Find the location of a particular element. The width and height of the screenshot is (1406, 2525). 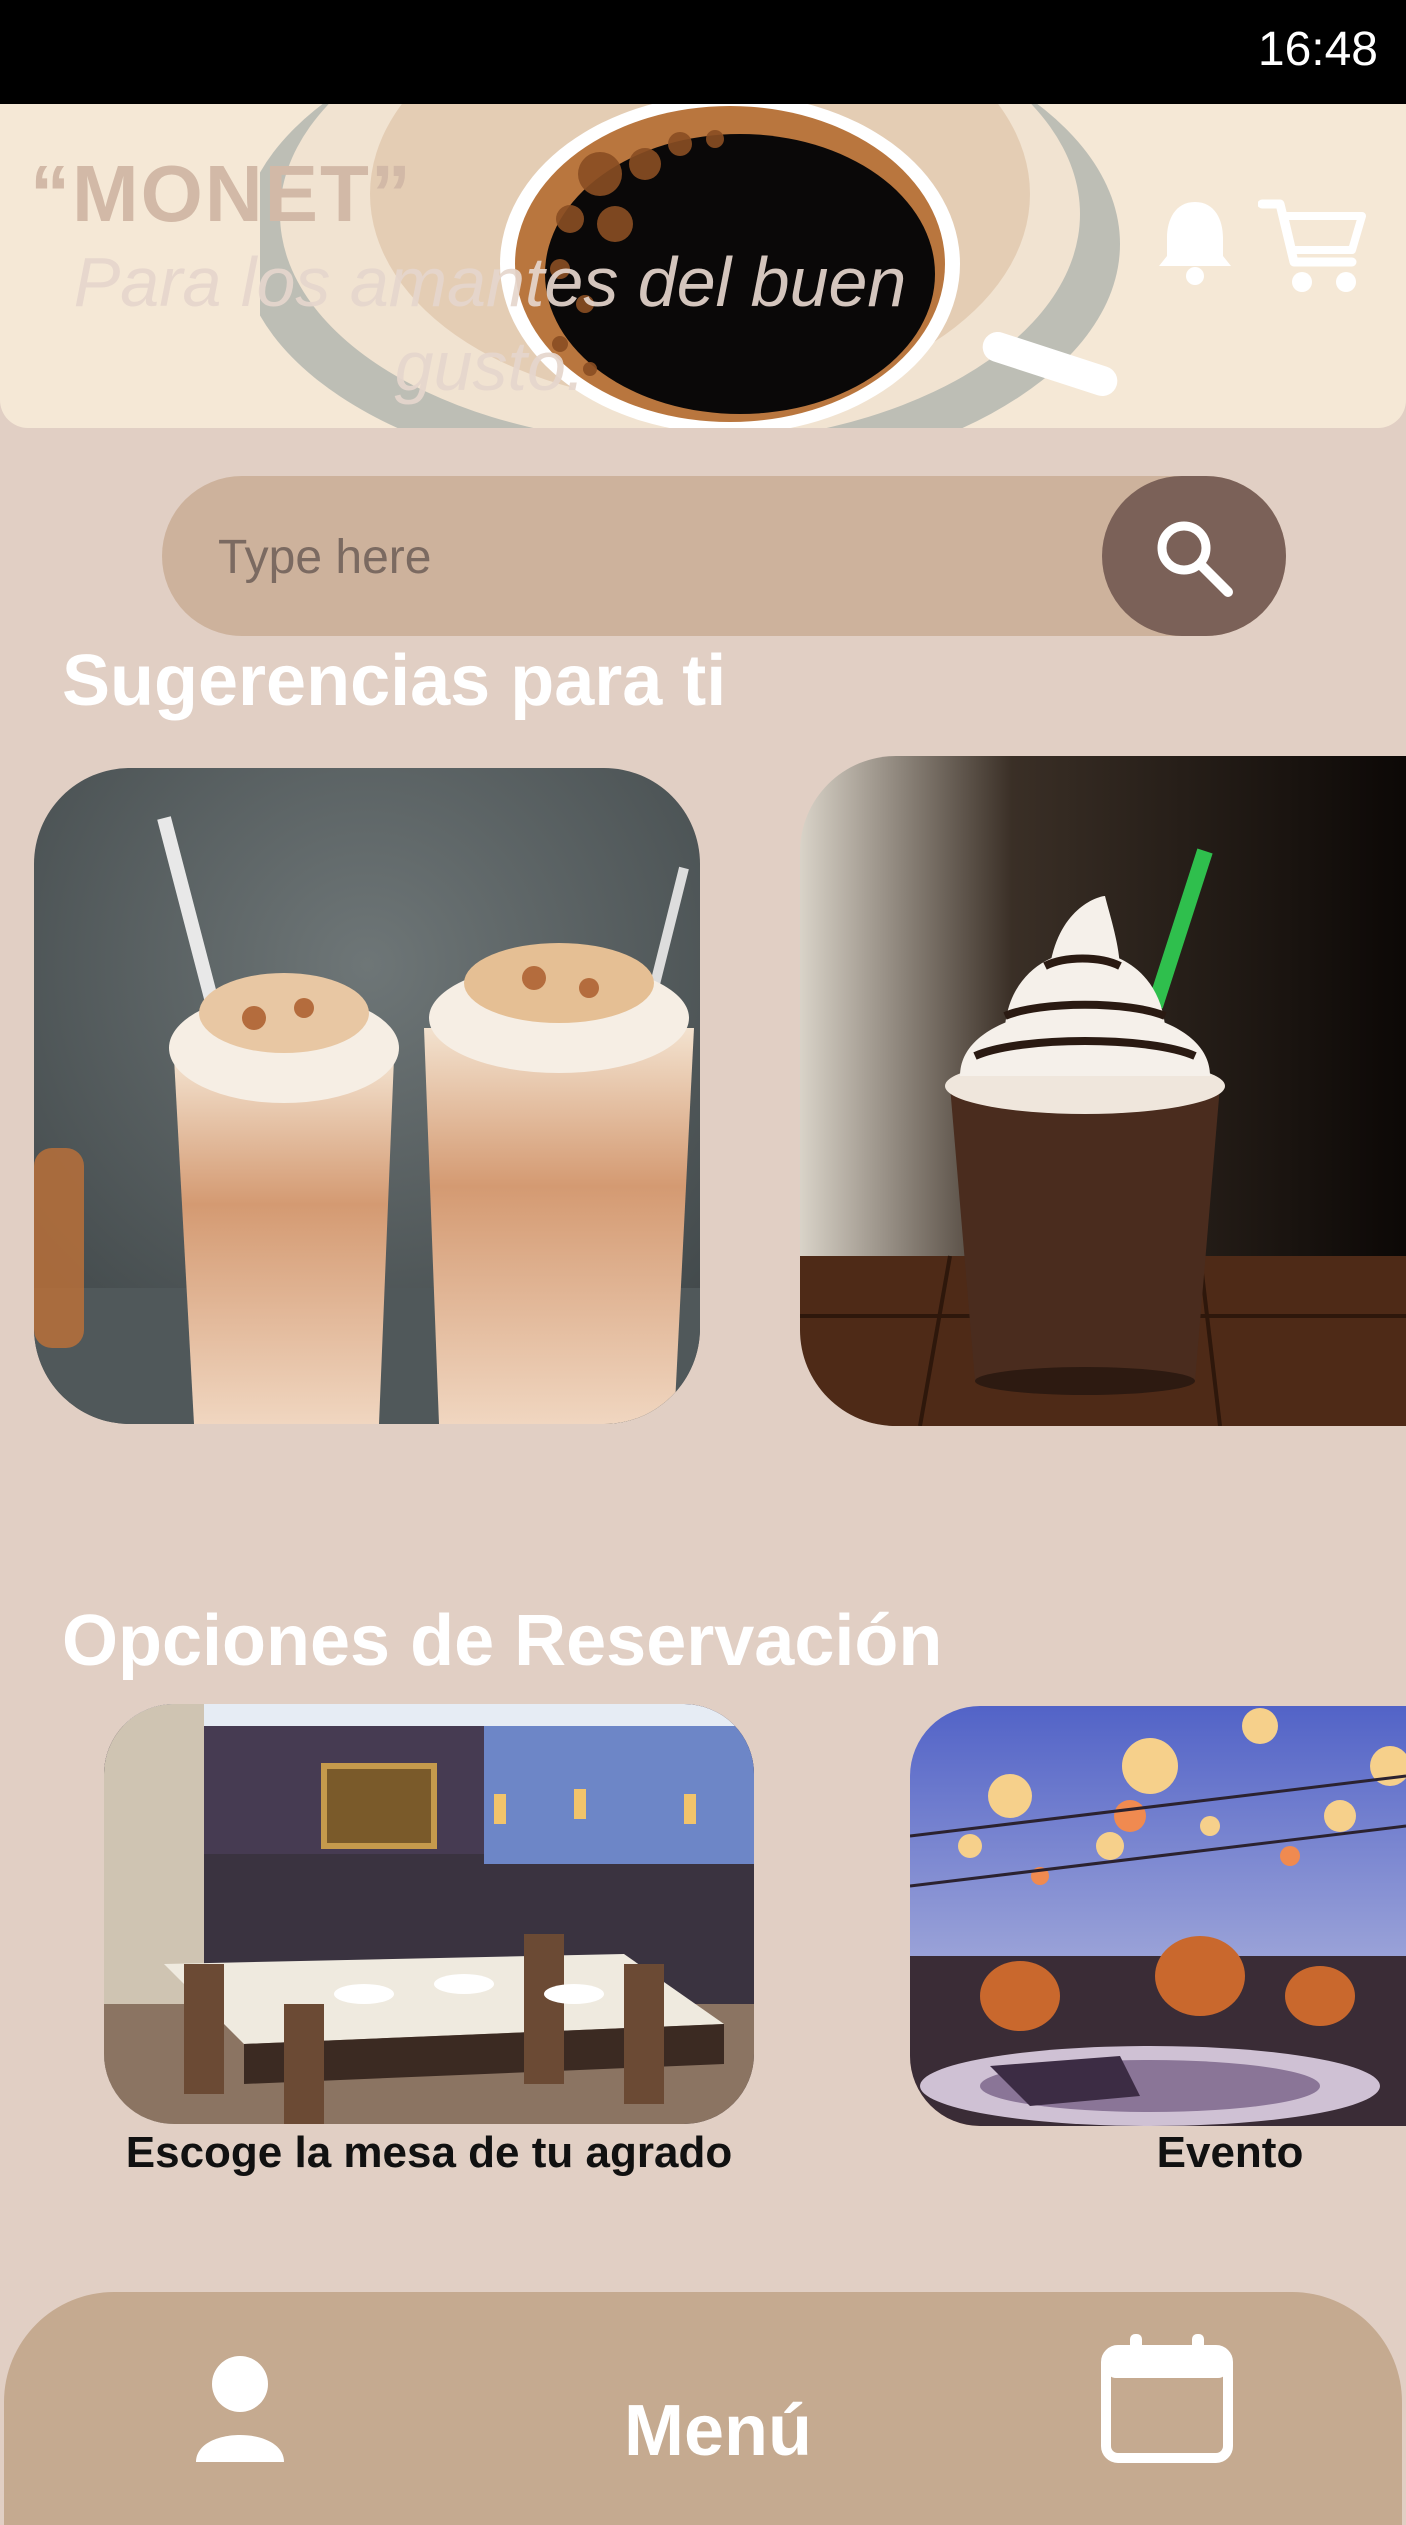

reservation-card-tables is located at coordinates (429, 1914).